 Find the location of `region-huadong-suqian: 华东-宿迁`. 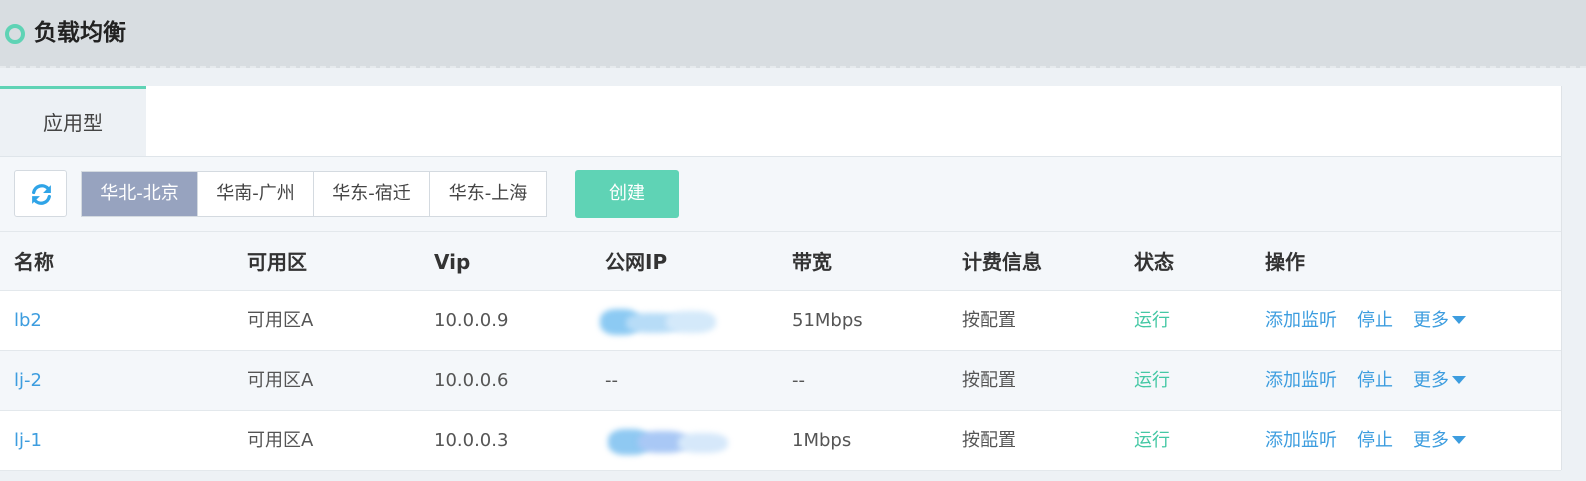

region-huadong-suqian: 华东-宿迁 is located at coordinates (372, 194).